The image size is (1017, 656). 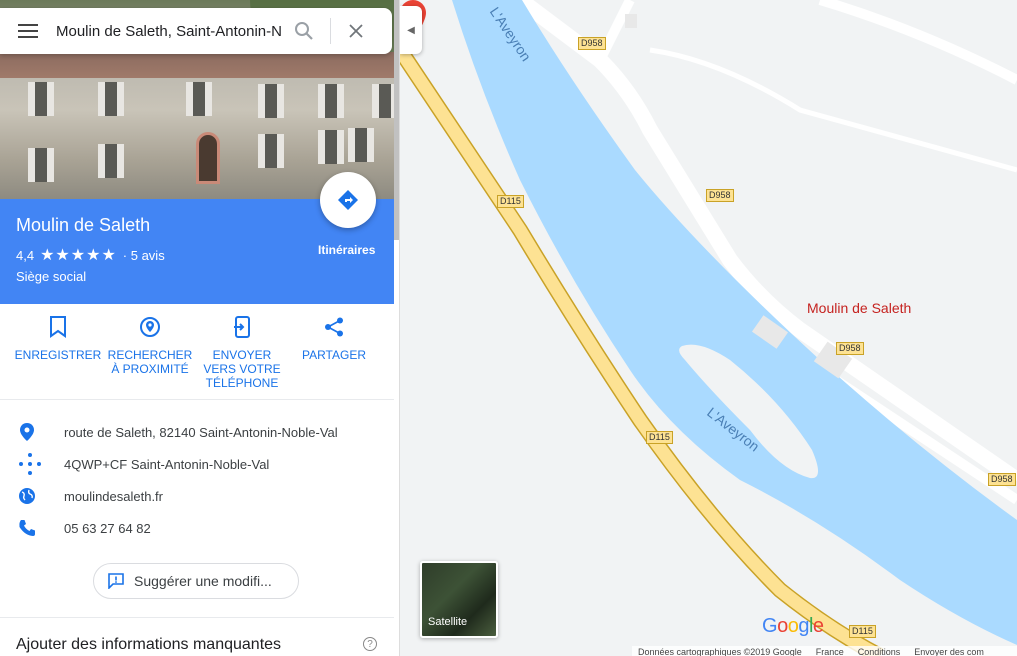 What do you see at coordinates (242, 327) in the screenshot?
I see `send-to-phone-icon` at bounding box center [242, 327].